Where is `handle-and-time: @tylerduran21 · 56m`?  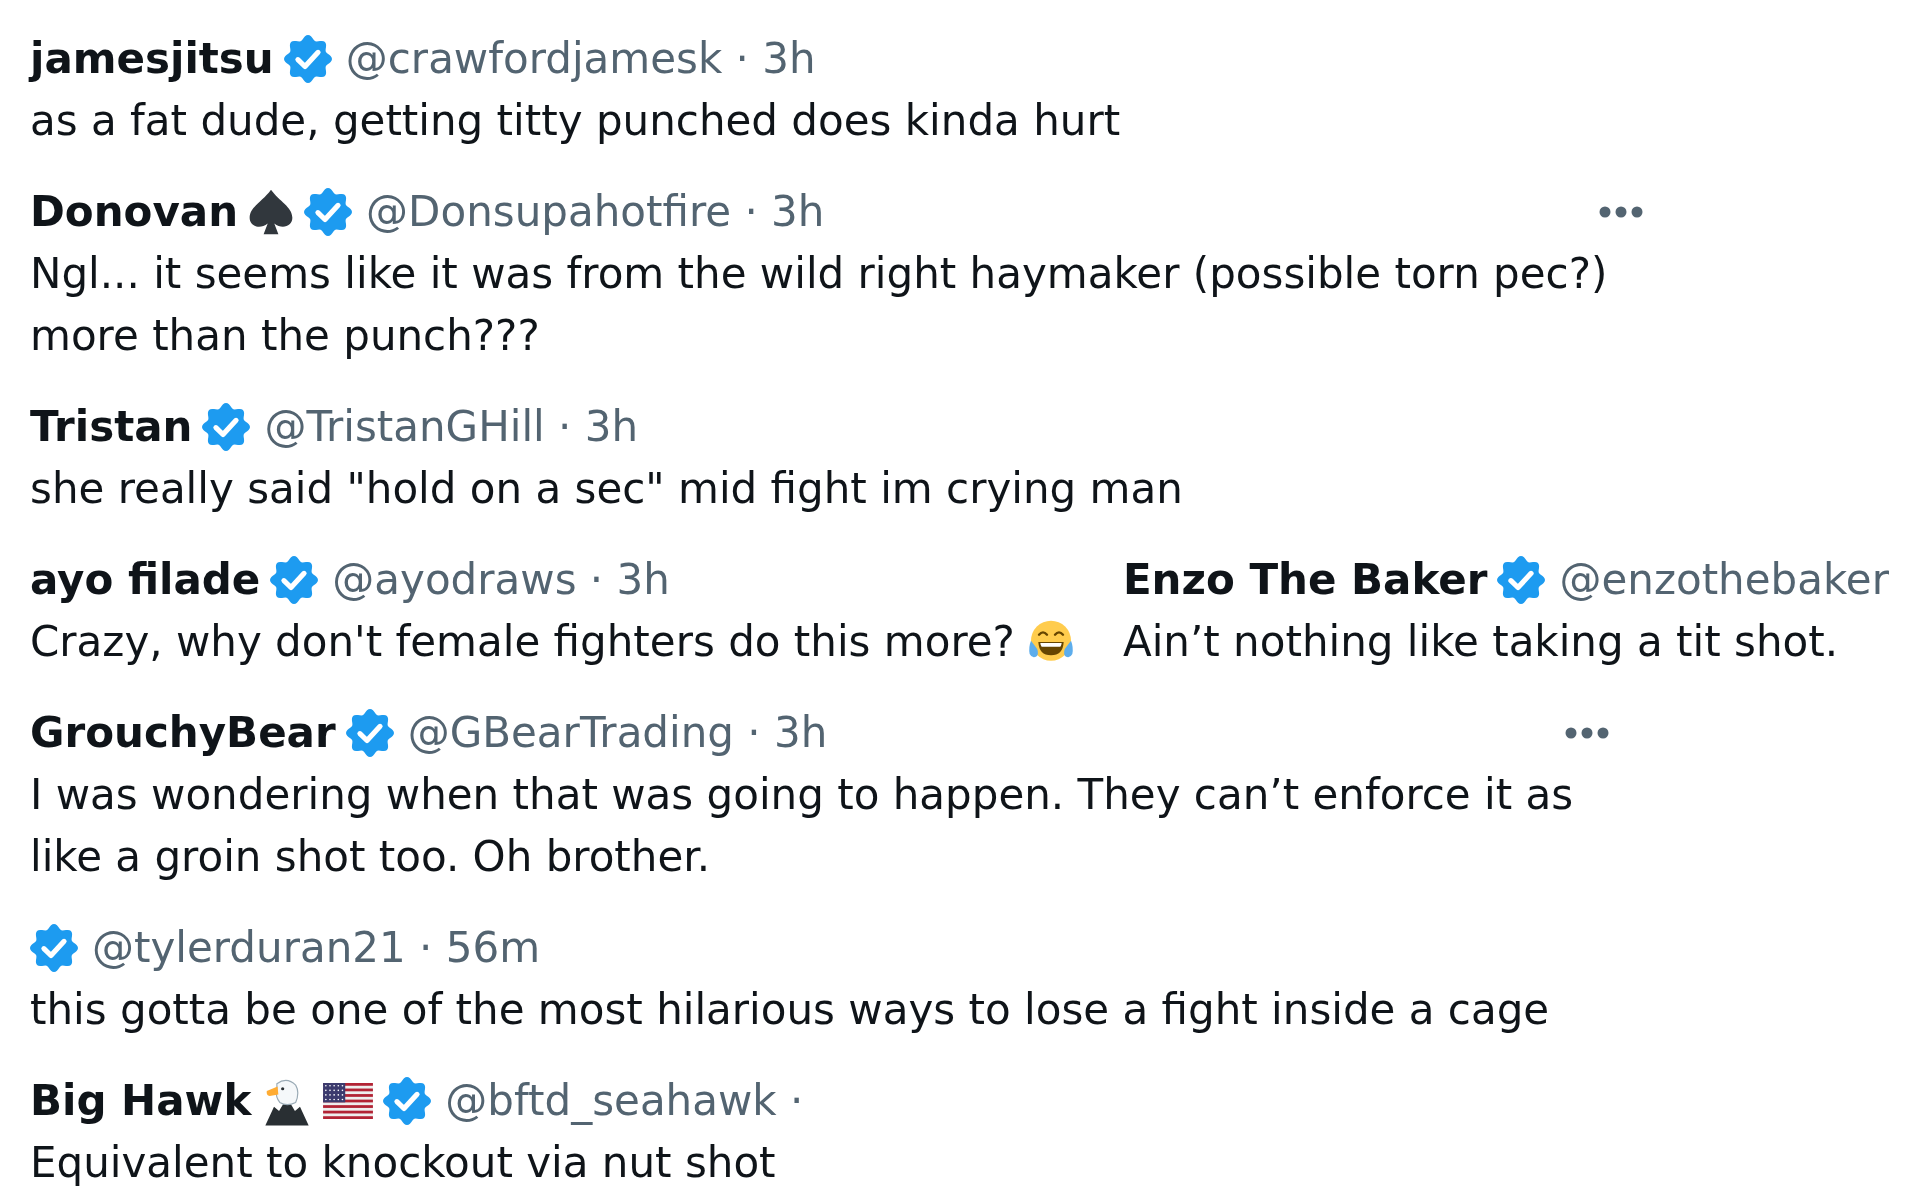
handle-and-time: @tylerduran21 · 56m is located at coordinates (316, 948).